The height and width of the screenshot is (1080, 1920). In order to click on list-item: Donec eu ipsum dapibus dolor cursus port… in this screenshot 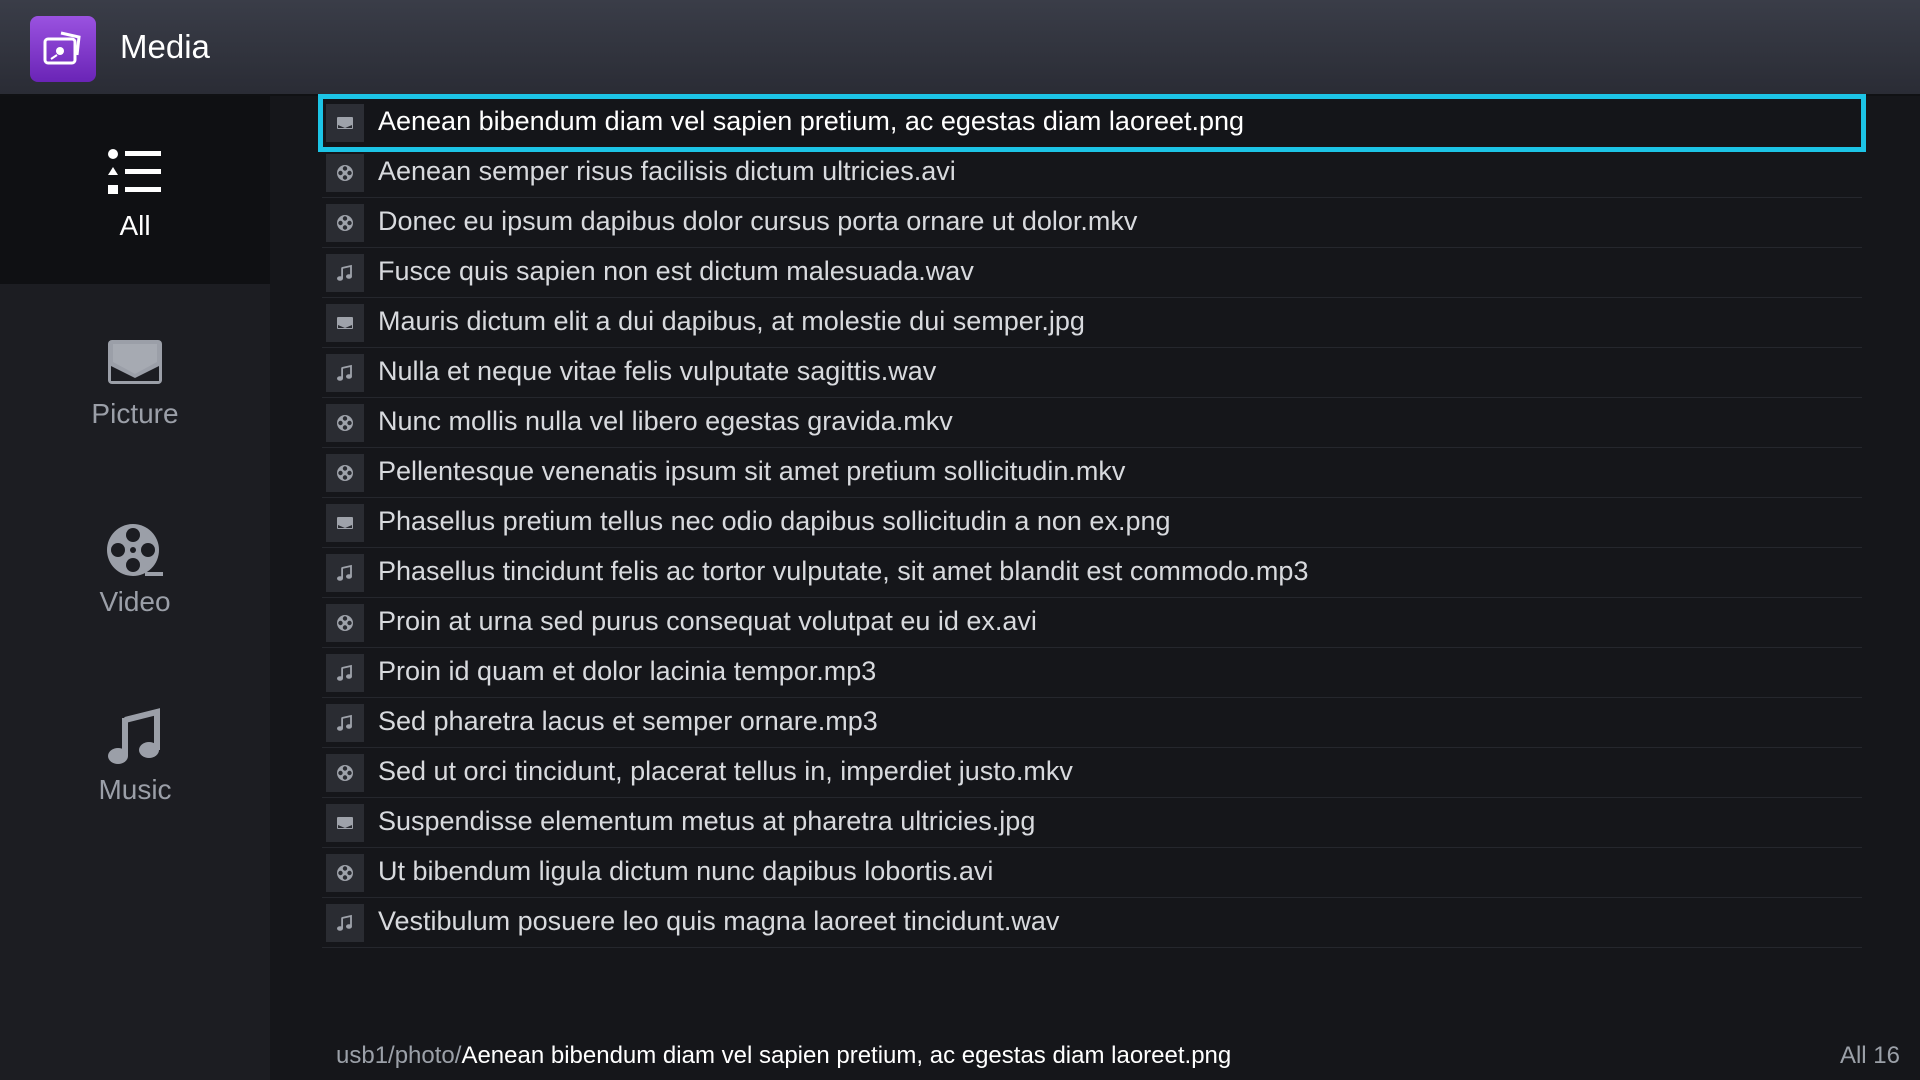, I will do `click(1092, 223)`.